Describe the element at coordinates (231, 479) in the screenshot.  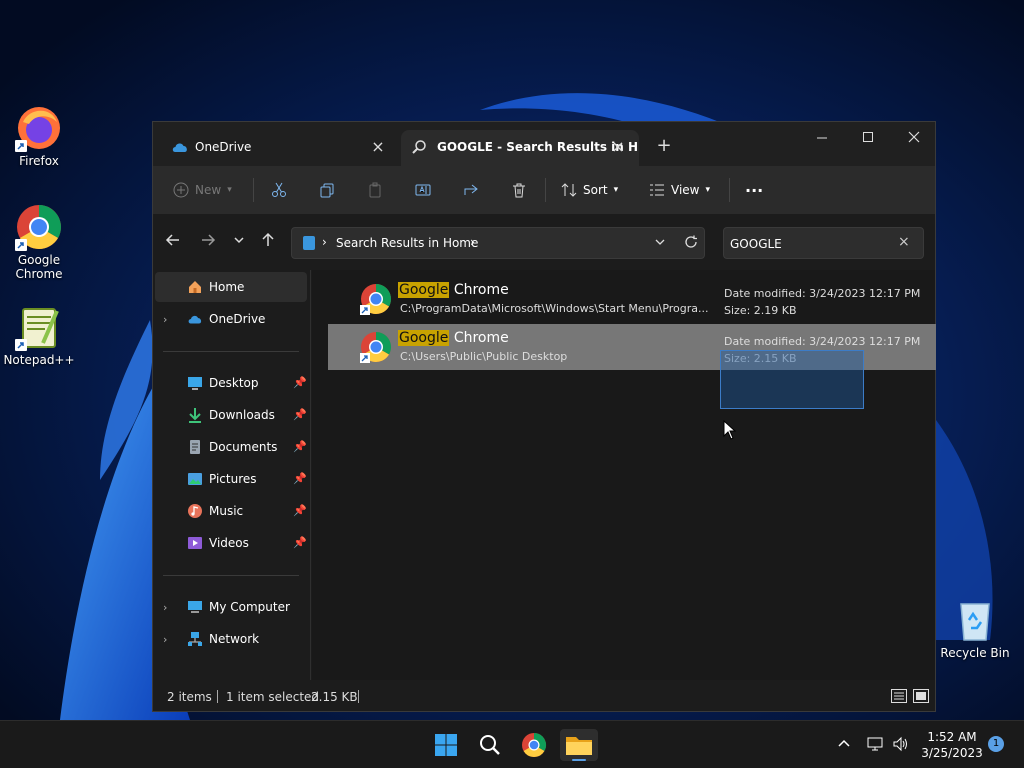
I see `sidebar-item-pictures: Pictures 📌` at that location.